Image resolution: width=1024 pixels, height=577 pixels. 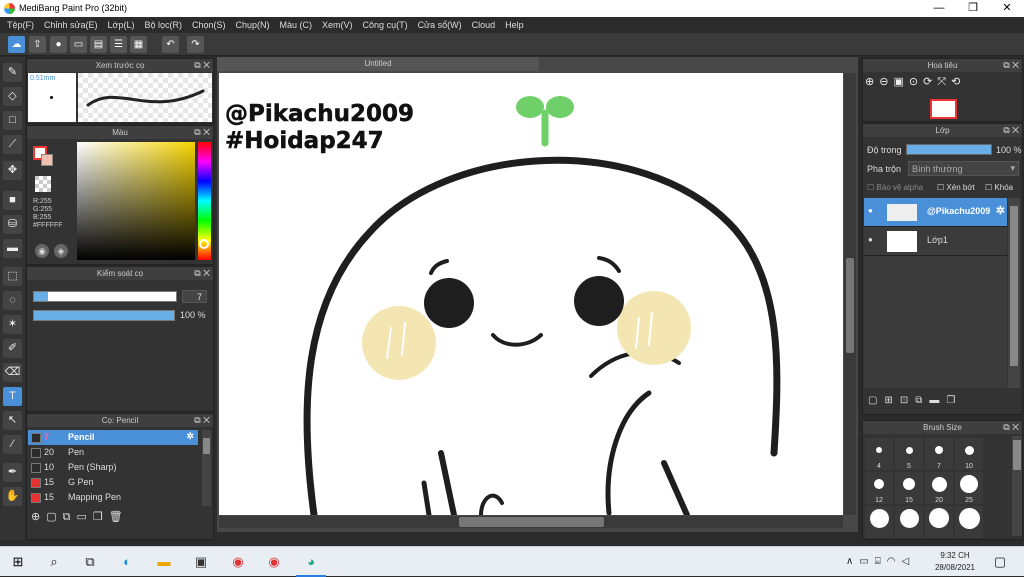 I want to click on new-brush-icon: ▢, so click(x=54, y=517).